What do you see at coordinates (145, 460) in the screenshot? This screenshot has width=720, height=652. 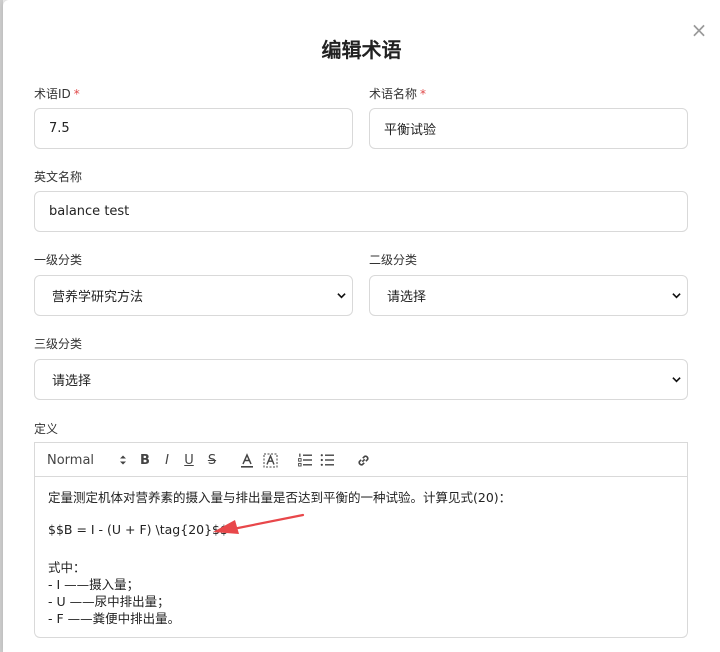 I see `bold-button: B` at bounding box center [145, 460].